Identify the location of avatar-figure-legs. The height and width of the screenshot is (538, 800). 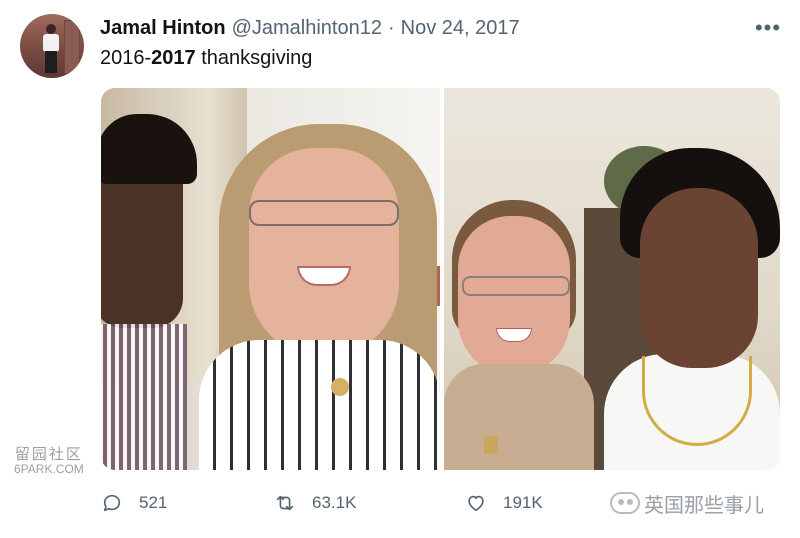
(51, 62).